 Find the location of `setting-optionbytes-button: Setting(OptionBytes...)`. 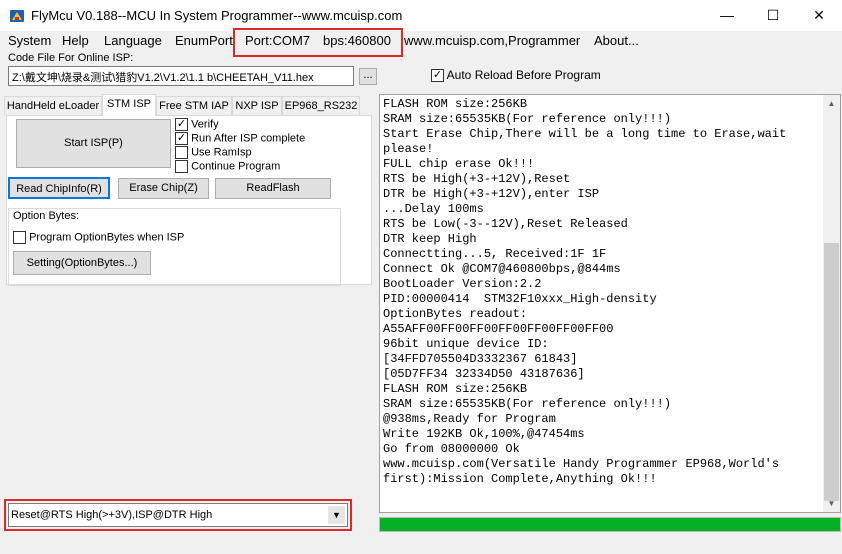

setting-optionbytes-button: Setting(OptionBytes...) is located at coordinates (82, 263).